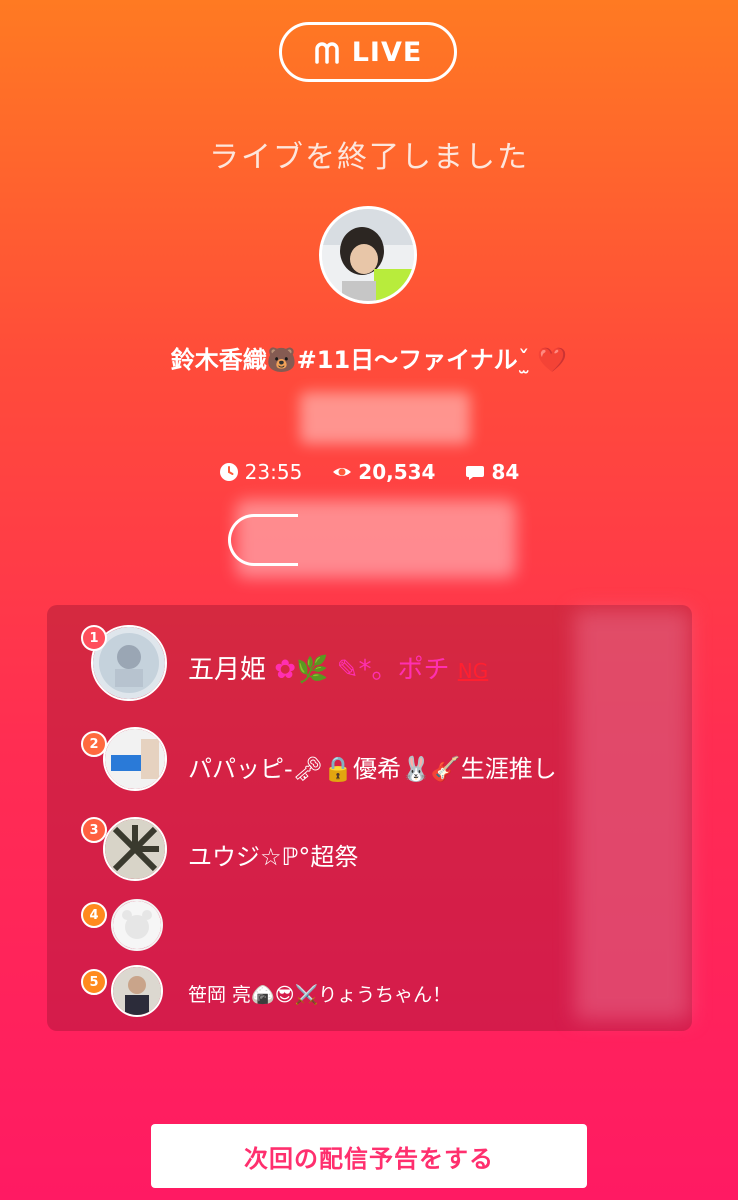 Image resolution: width=738 pixels, height=1200 pixels. Describe the element at coordinates (273, 472) in the screenshot. I see `duration-value: 23:55` at that location.